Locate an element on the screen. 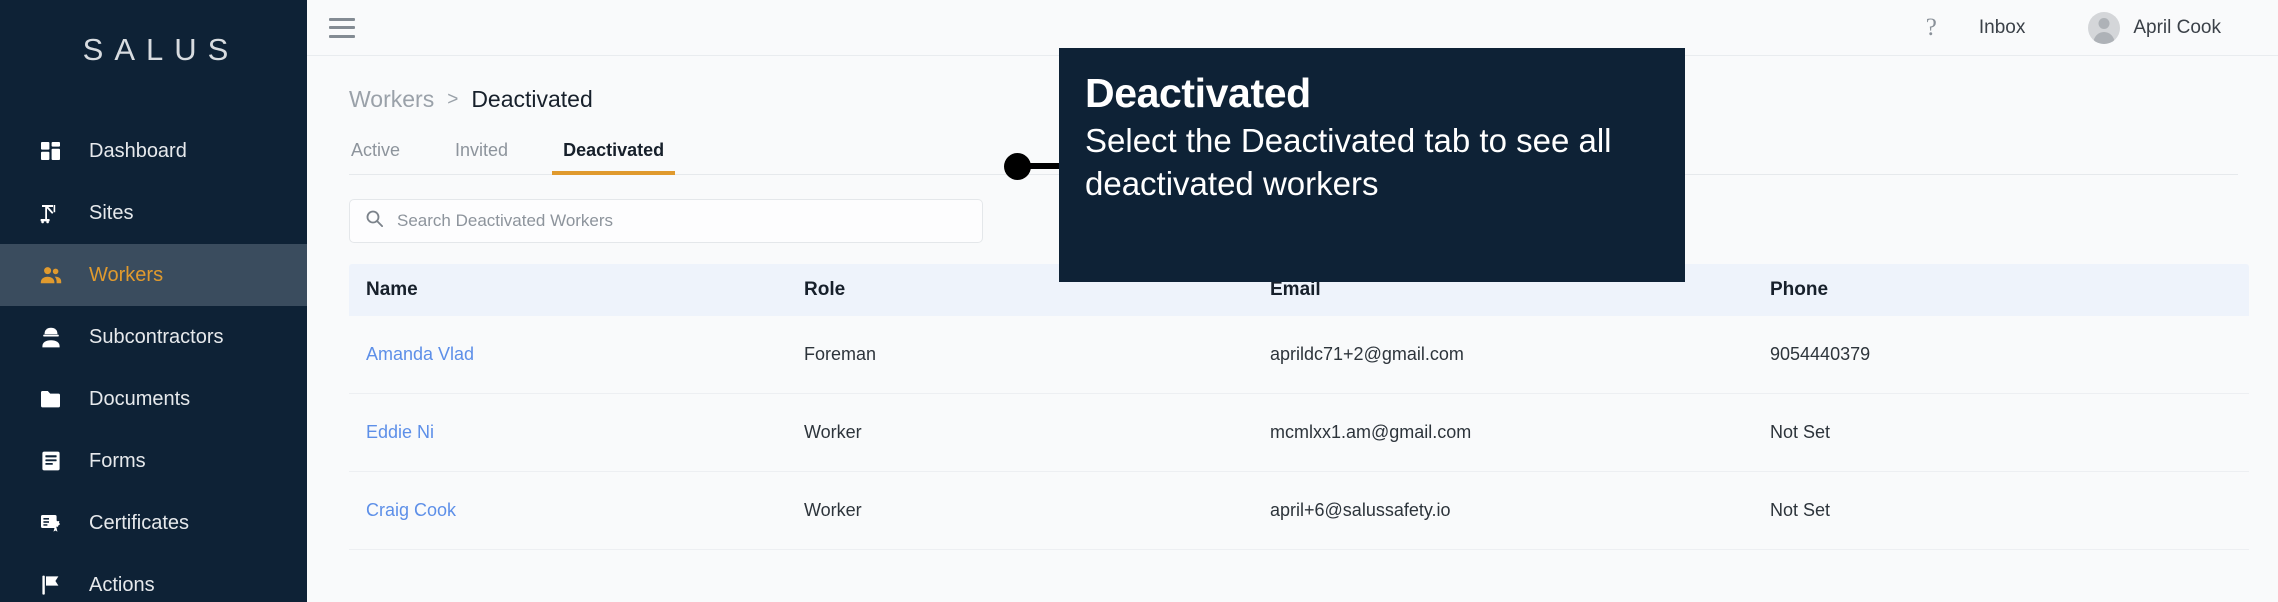  sidebar-item-actions: Actions is located at coordinates (153, 578).